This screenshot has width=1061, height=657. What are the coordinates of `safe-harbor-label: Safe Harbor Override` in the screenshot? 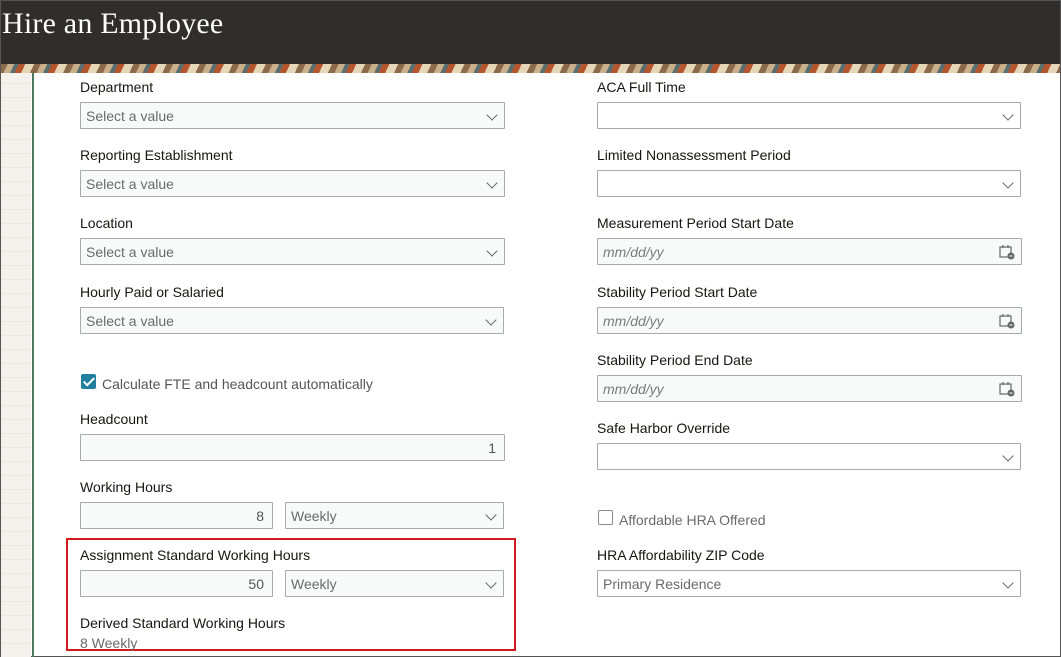 It's located at (664, 428).